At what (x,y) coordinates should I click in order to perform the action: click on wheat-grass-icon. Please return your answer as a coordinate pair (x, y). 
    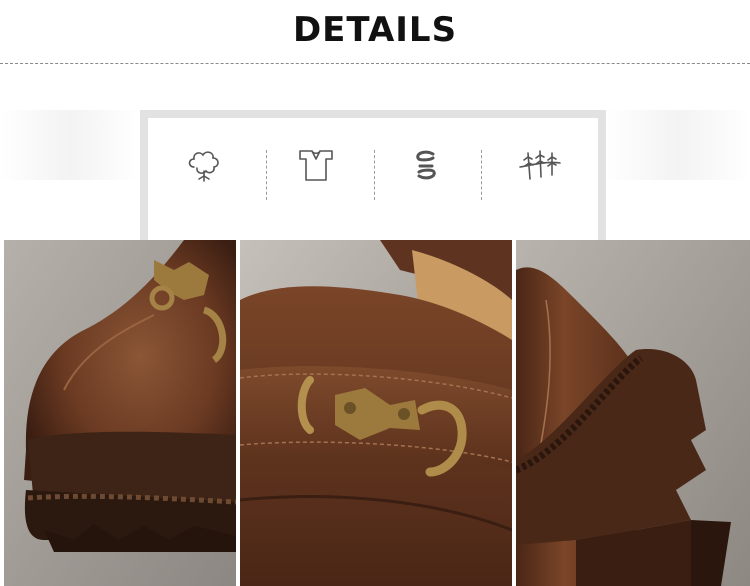
    Looking at the image, I should click on (540, 165).